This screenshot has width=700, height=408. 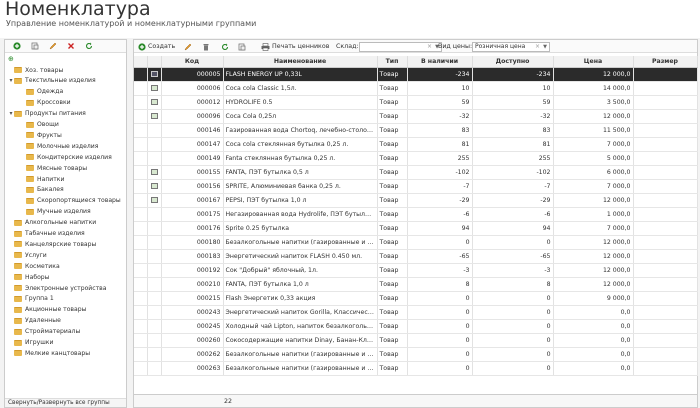 I want to click on collapse-expand-all-link: Свернуть/Развернуть все группы, so click(x=65, y=402).